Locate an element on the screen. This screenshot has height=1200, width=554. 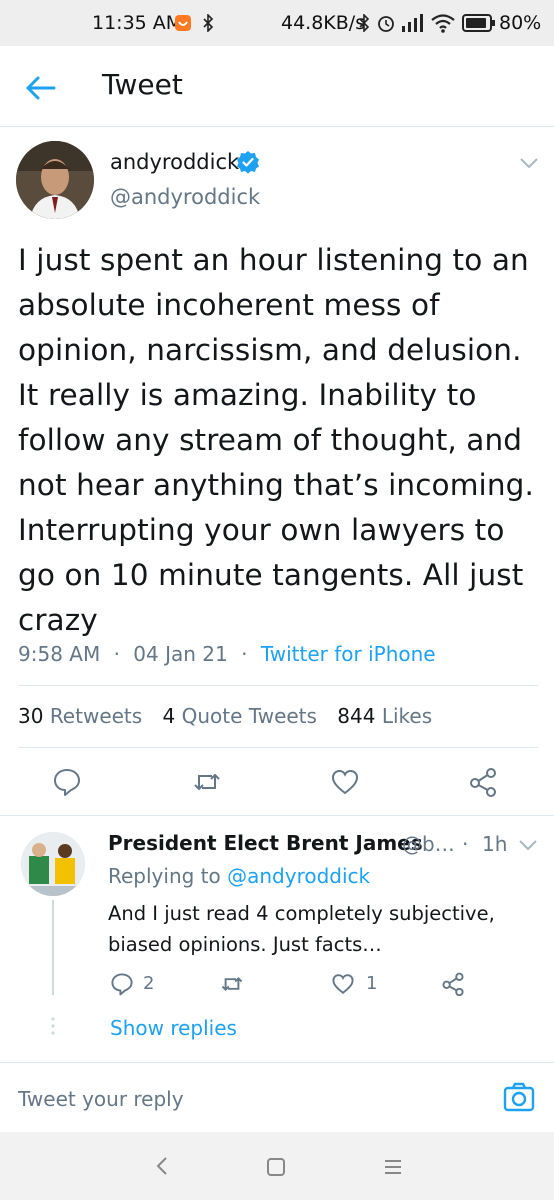
reply-icon is located at coordinates (67, 782).